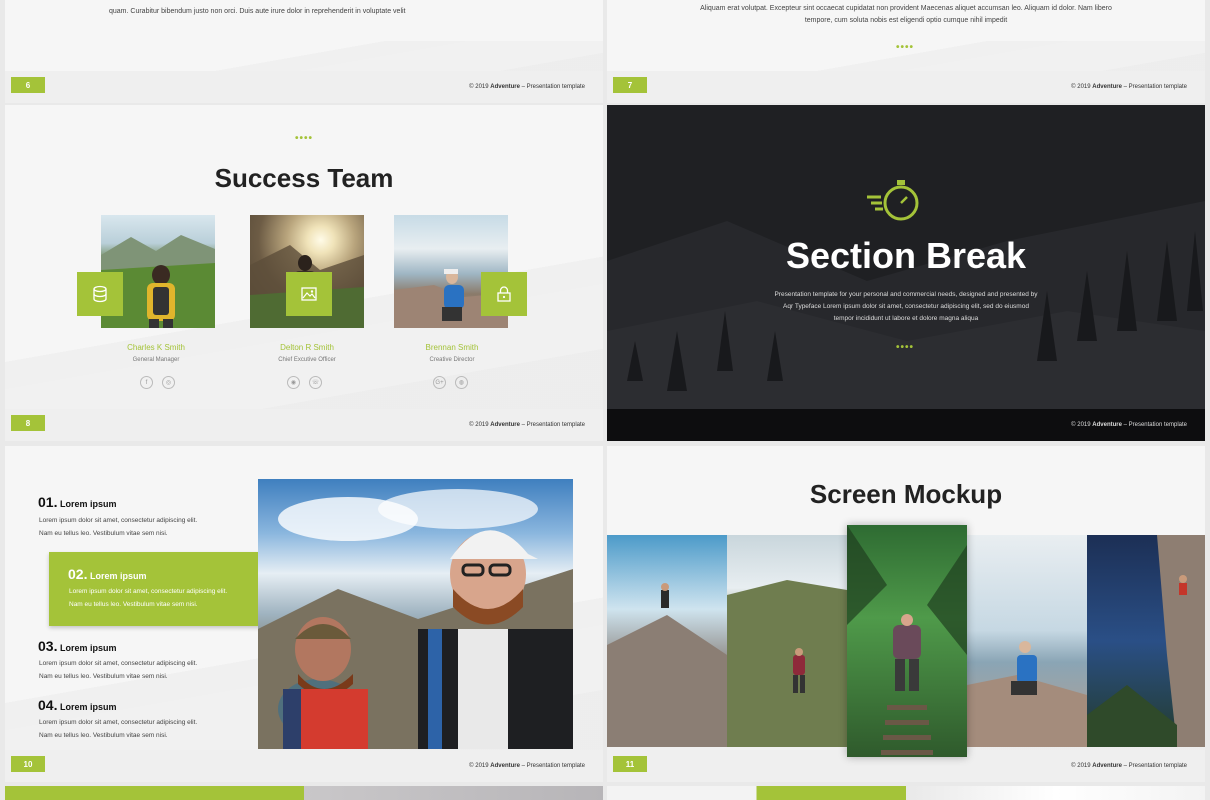 The height and width of the screenshot is (800, 1210). What do you see at coordinates (156, 360) in the screenshot?
I see `member-role: General Manager` at bounding box center [156, 360].